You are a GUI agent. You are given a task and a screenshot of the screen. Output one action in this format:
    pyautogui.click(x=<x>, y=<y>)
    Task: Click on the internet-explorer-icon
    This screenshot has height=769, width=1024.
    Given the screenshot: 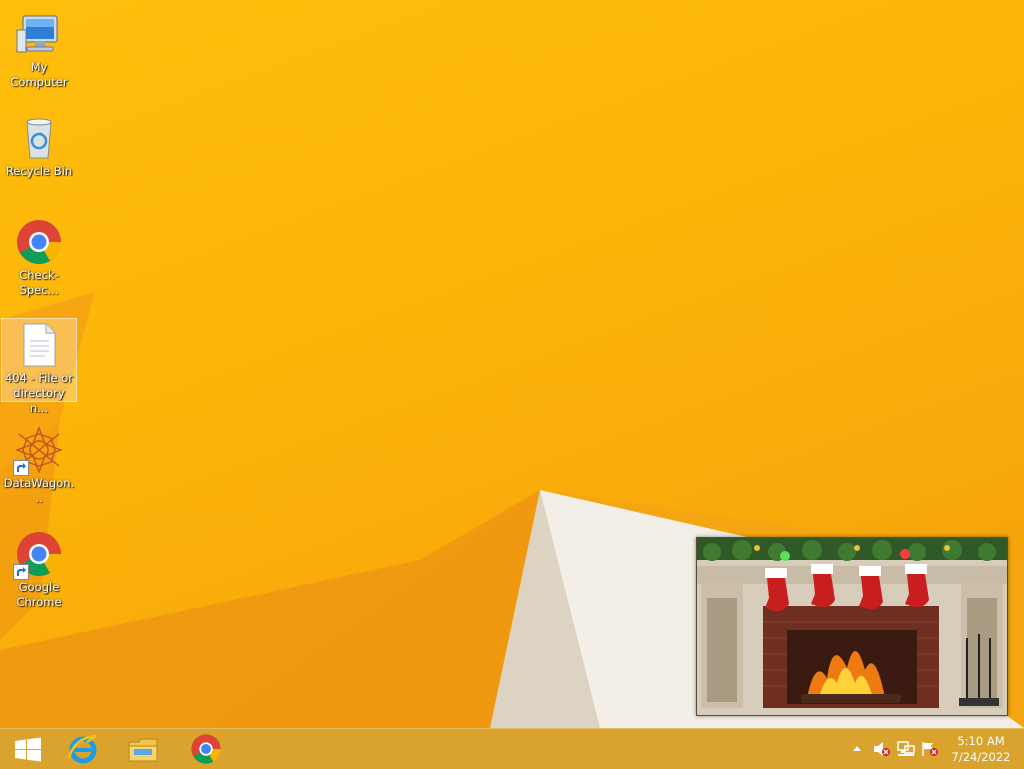 What is the action you would take?
    pyautogui.click(x=82, y=749)
    